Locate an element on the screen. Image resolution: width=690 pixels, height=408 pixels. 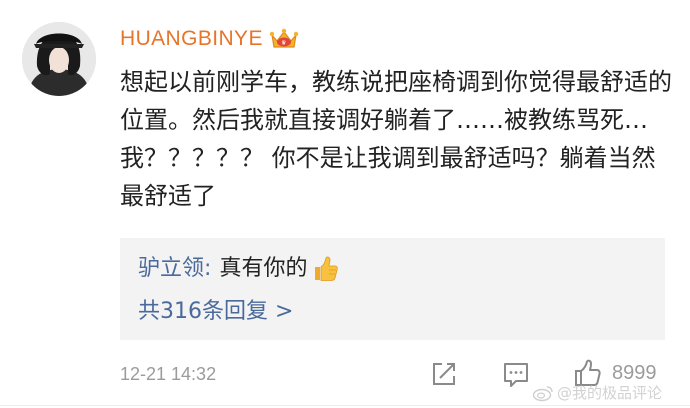
reply-username: 驴立领 is located at coordinates (171, 269).